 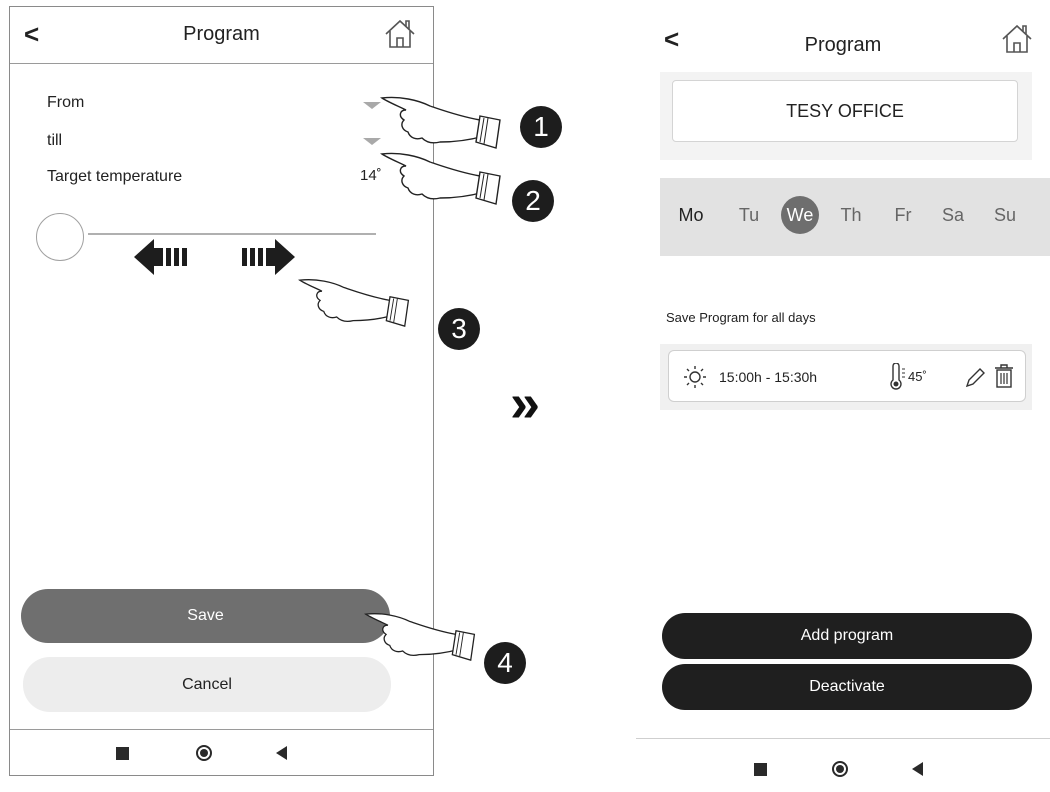 What do you see at coordinates (897, 376) in the screenshot?
I see `thermometer-icon` at bounding box center [897, 376].